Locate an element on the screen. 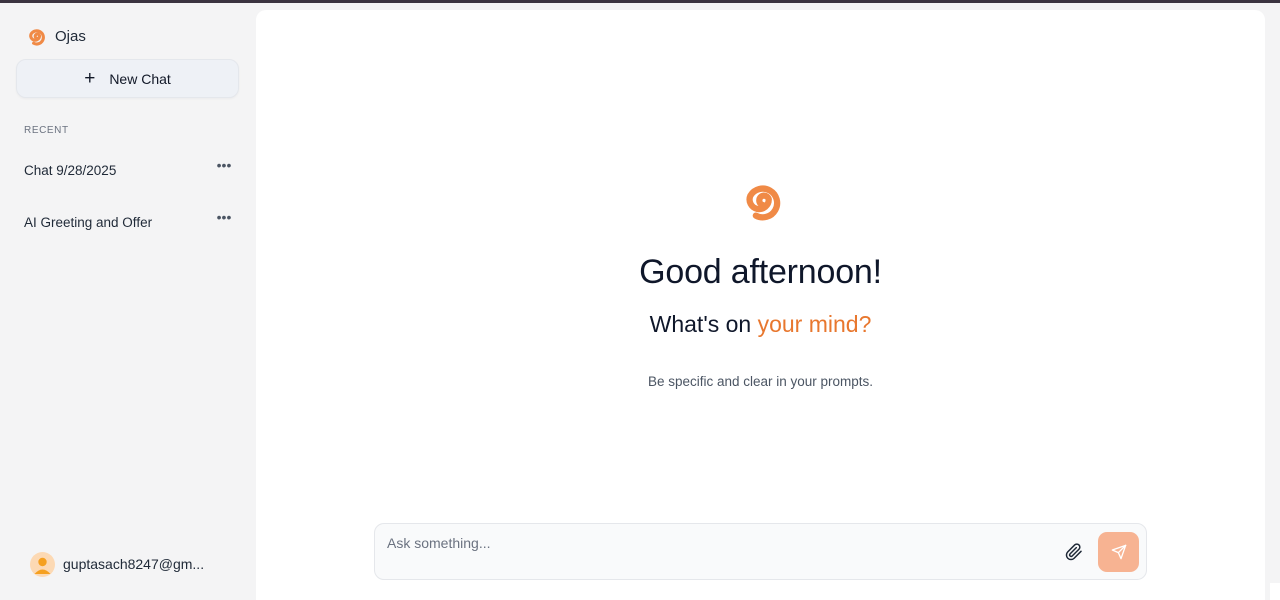 This screenshot has height=600, width=1280. chat-list-item: Chat 9/28/2025 ••• is located at coordinates (129, 170).